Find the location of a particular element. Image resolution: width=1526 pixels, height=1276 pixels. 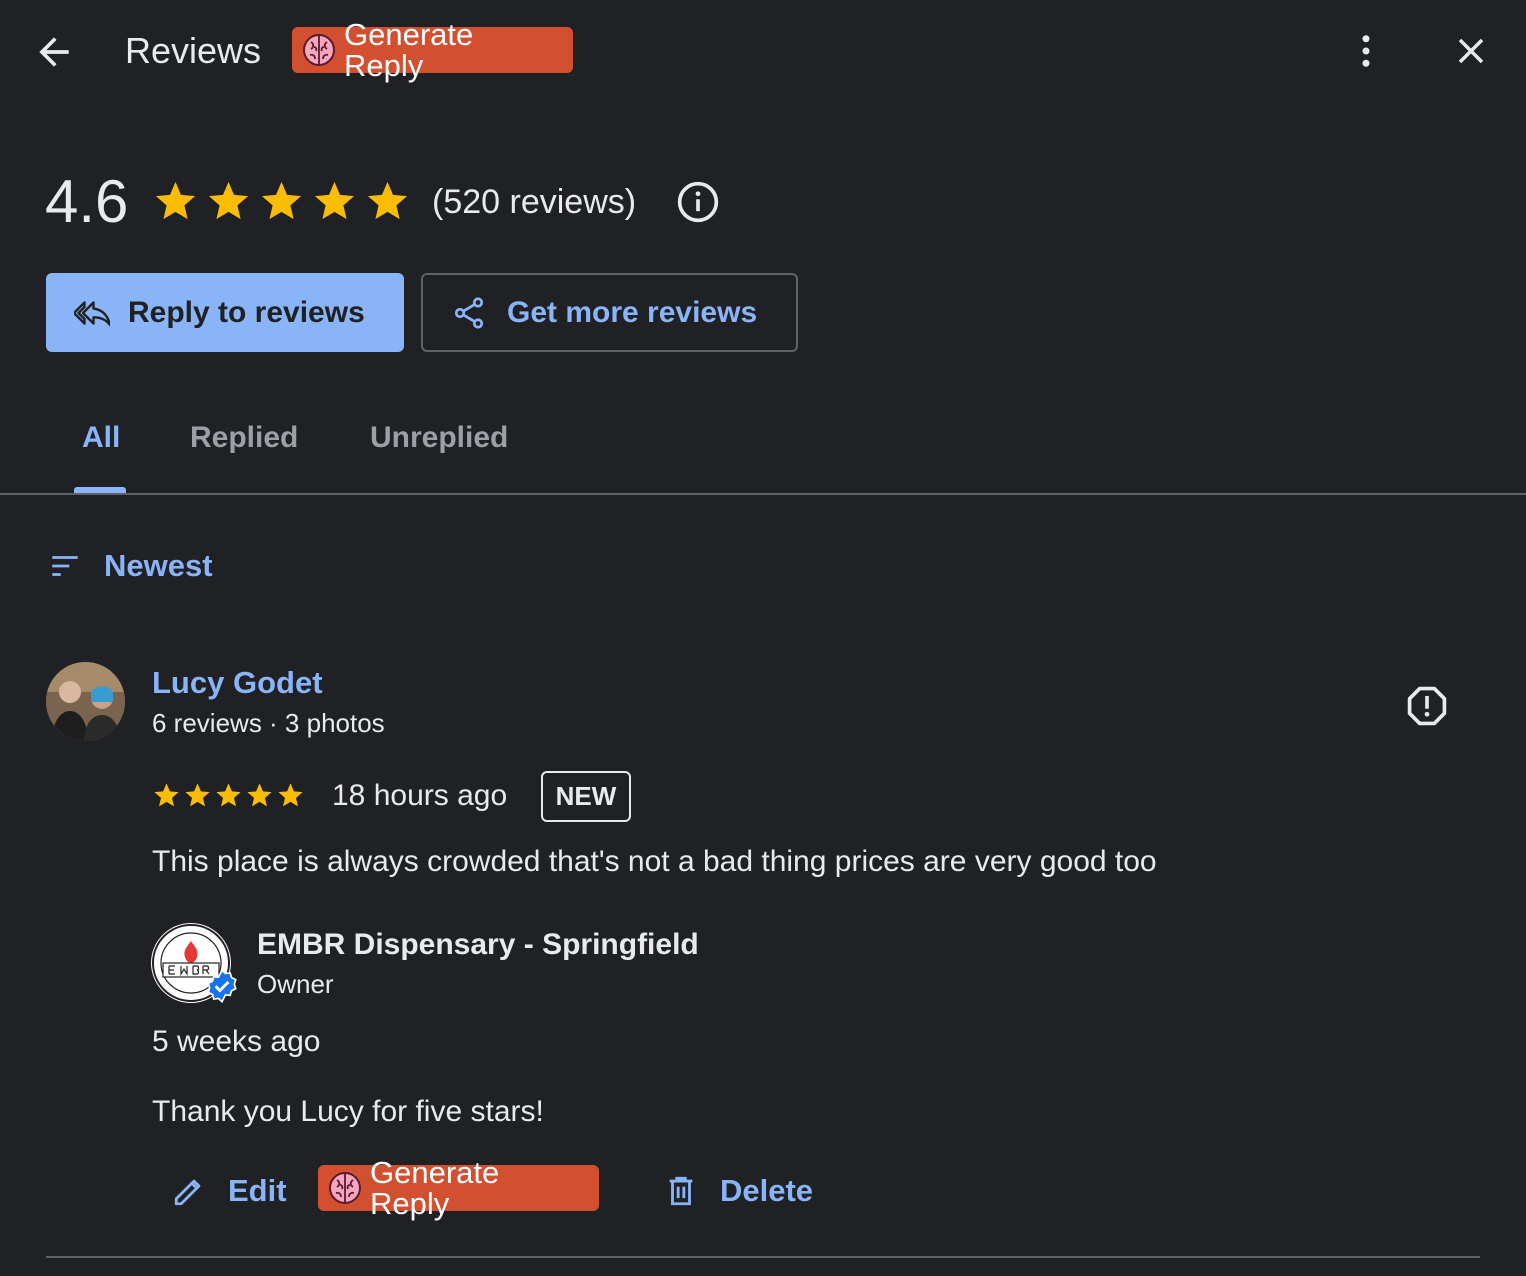

edit-reply-button: Edit is located at coordinates (229, 1191).